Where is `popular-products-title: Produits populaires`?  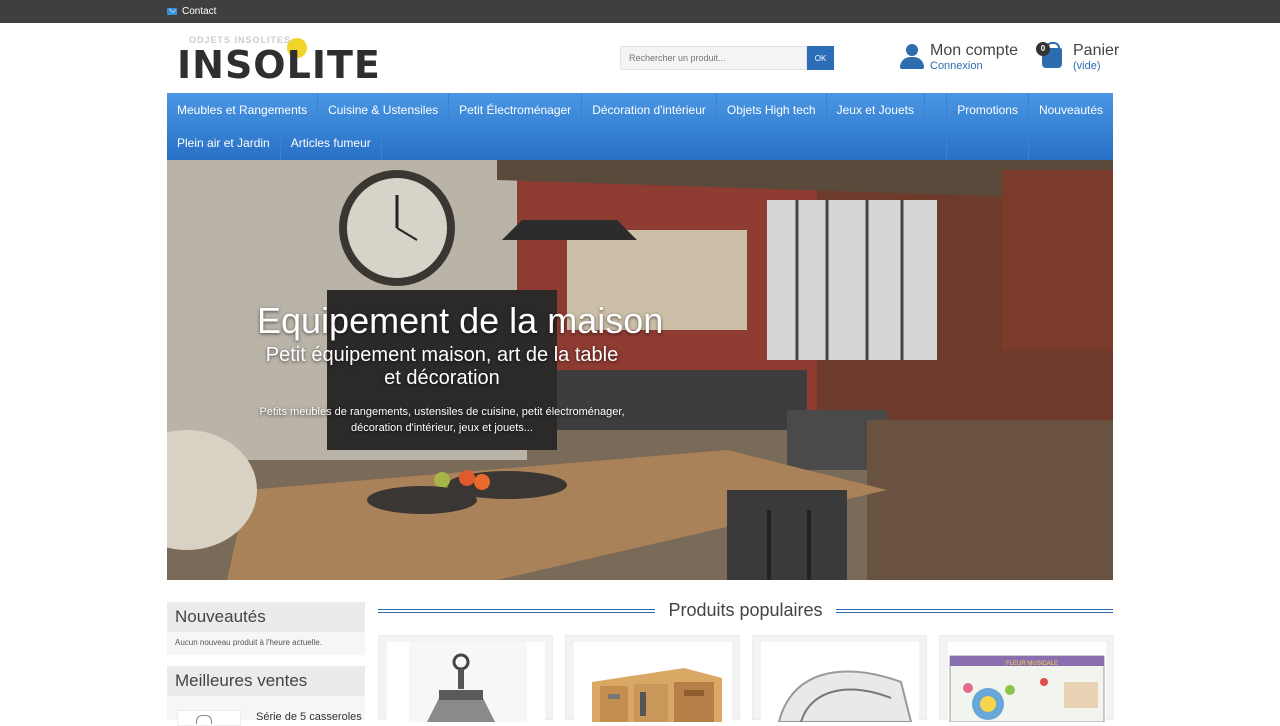
popular-products-title: Produits populaires is located at coordinates (745, 610).